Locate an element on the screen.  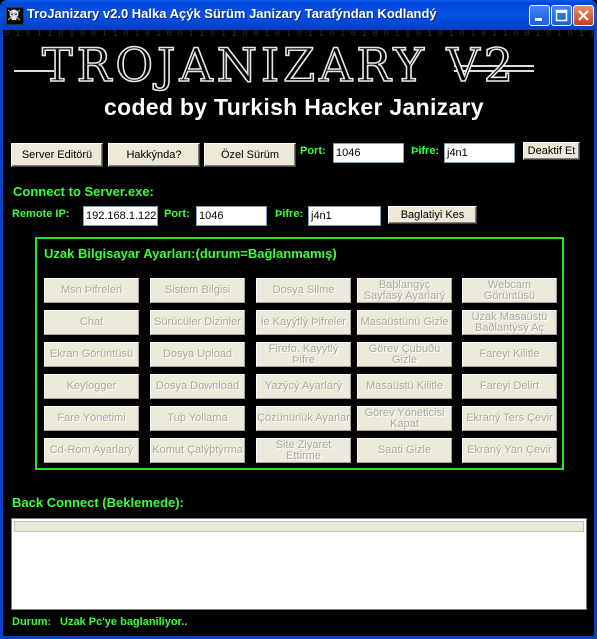
remote-action-button: Fareyi Delirt is located at coordinates (509, 386).